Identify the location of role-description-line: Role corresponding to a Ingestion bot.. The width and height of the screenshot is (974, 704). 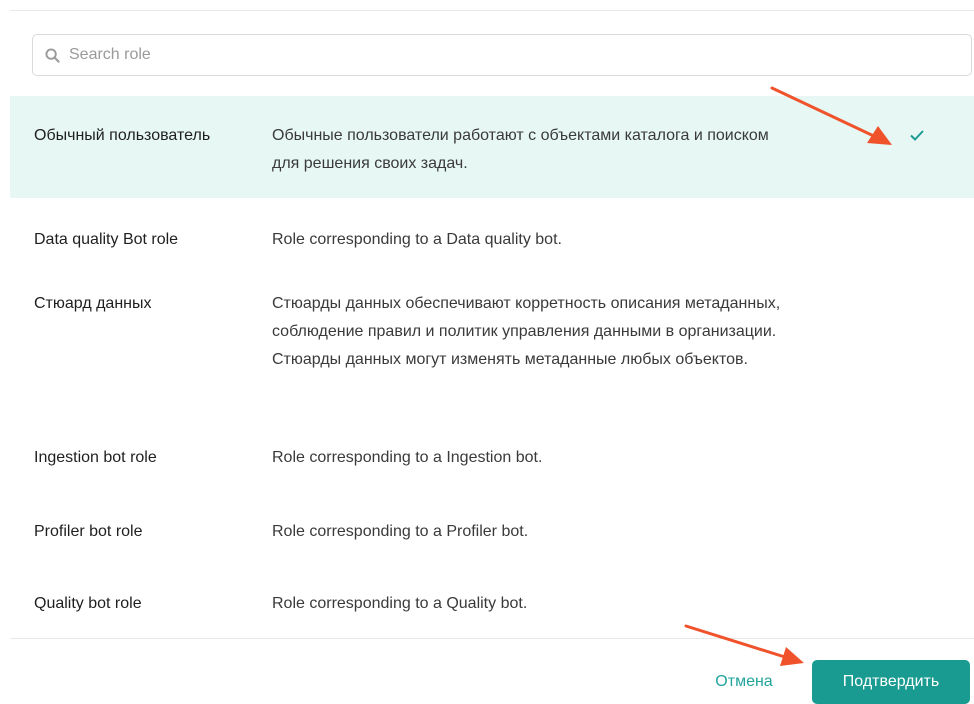
(407, 457).